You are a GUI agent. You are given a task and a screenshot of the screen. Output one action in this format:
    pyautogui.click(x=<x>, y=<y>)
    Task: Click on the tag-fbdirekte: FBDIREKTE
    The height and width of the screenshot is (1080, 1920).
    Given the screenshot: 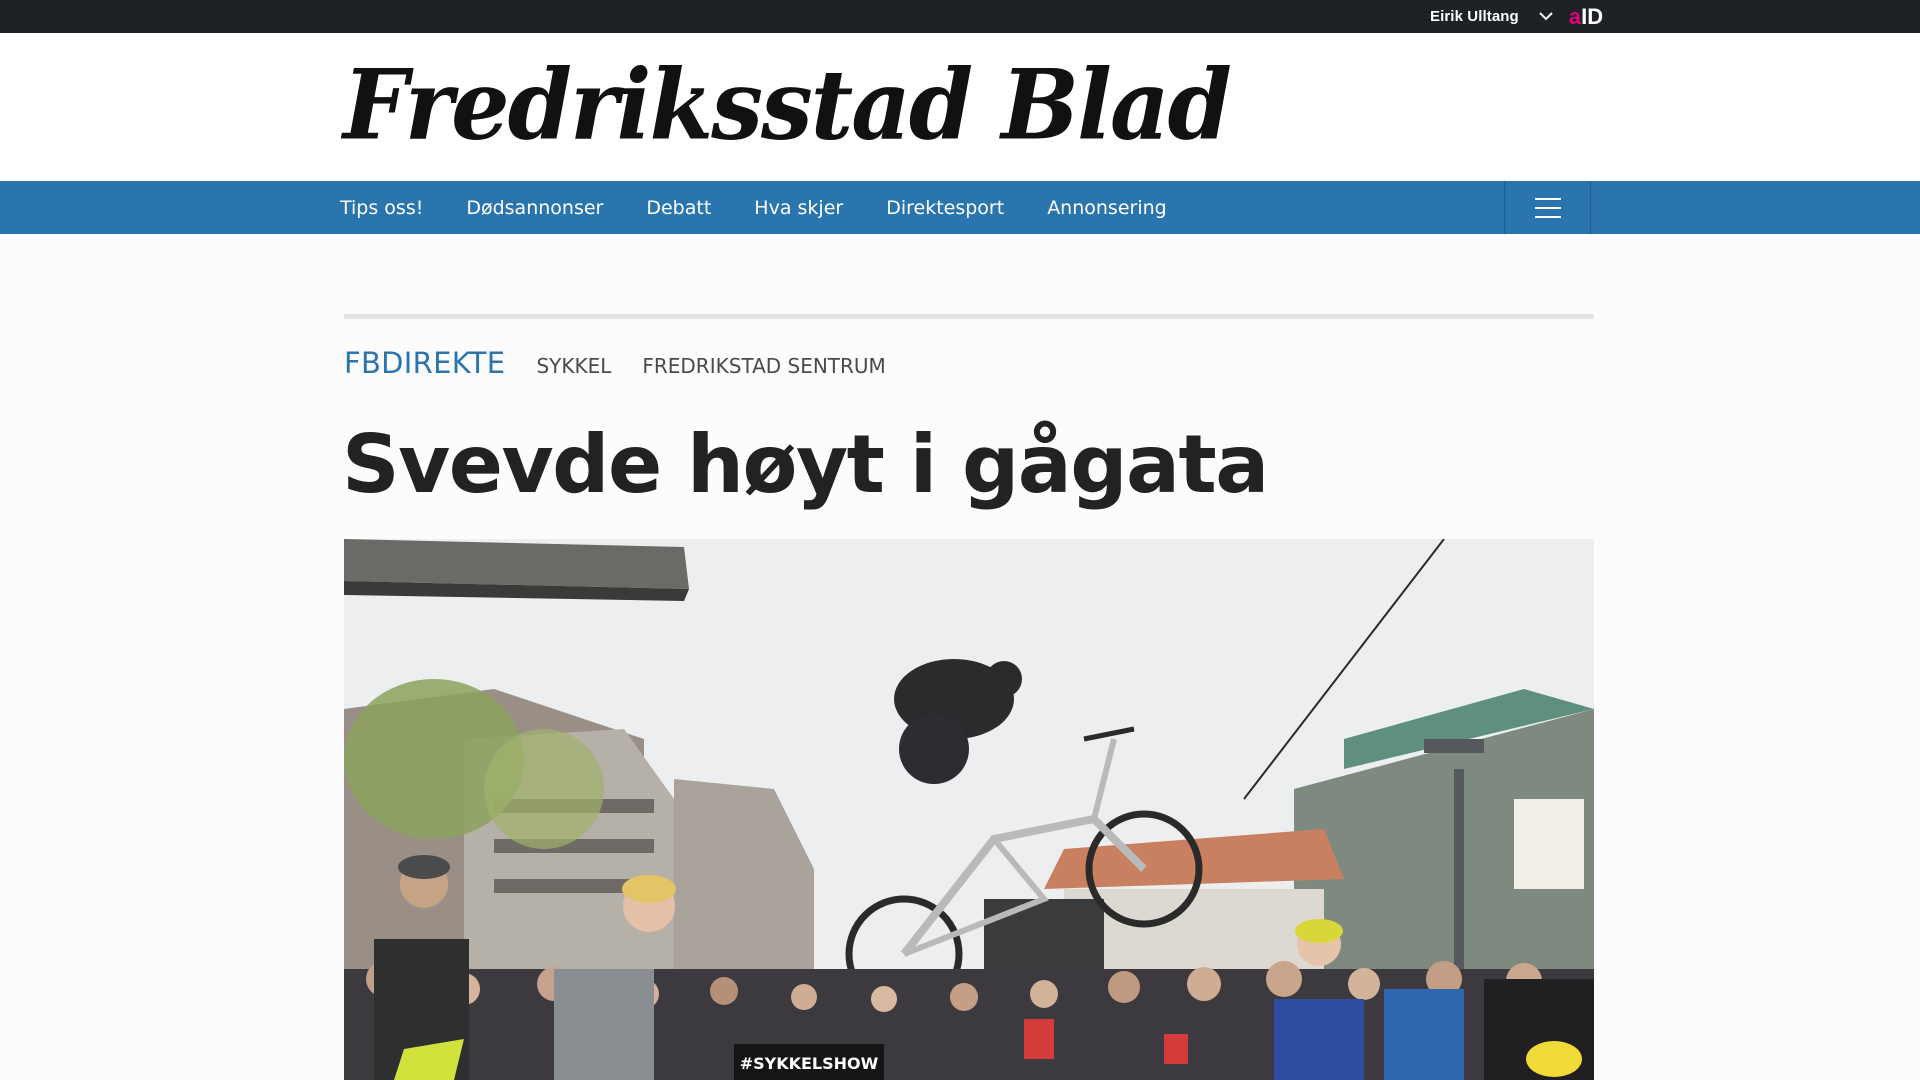 What is the action you would take?
    pyautogui.click(x=424, y=363)
    